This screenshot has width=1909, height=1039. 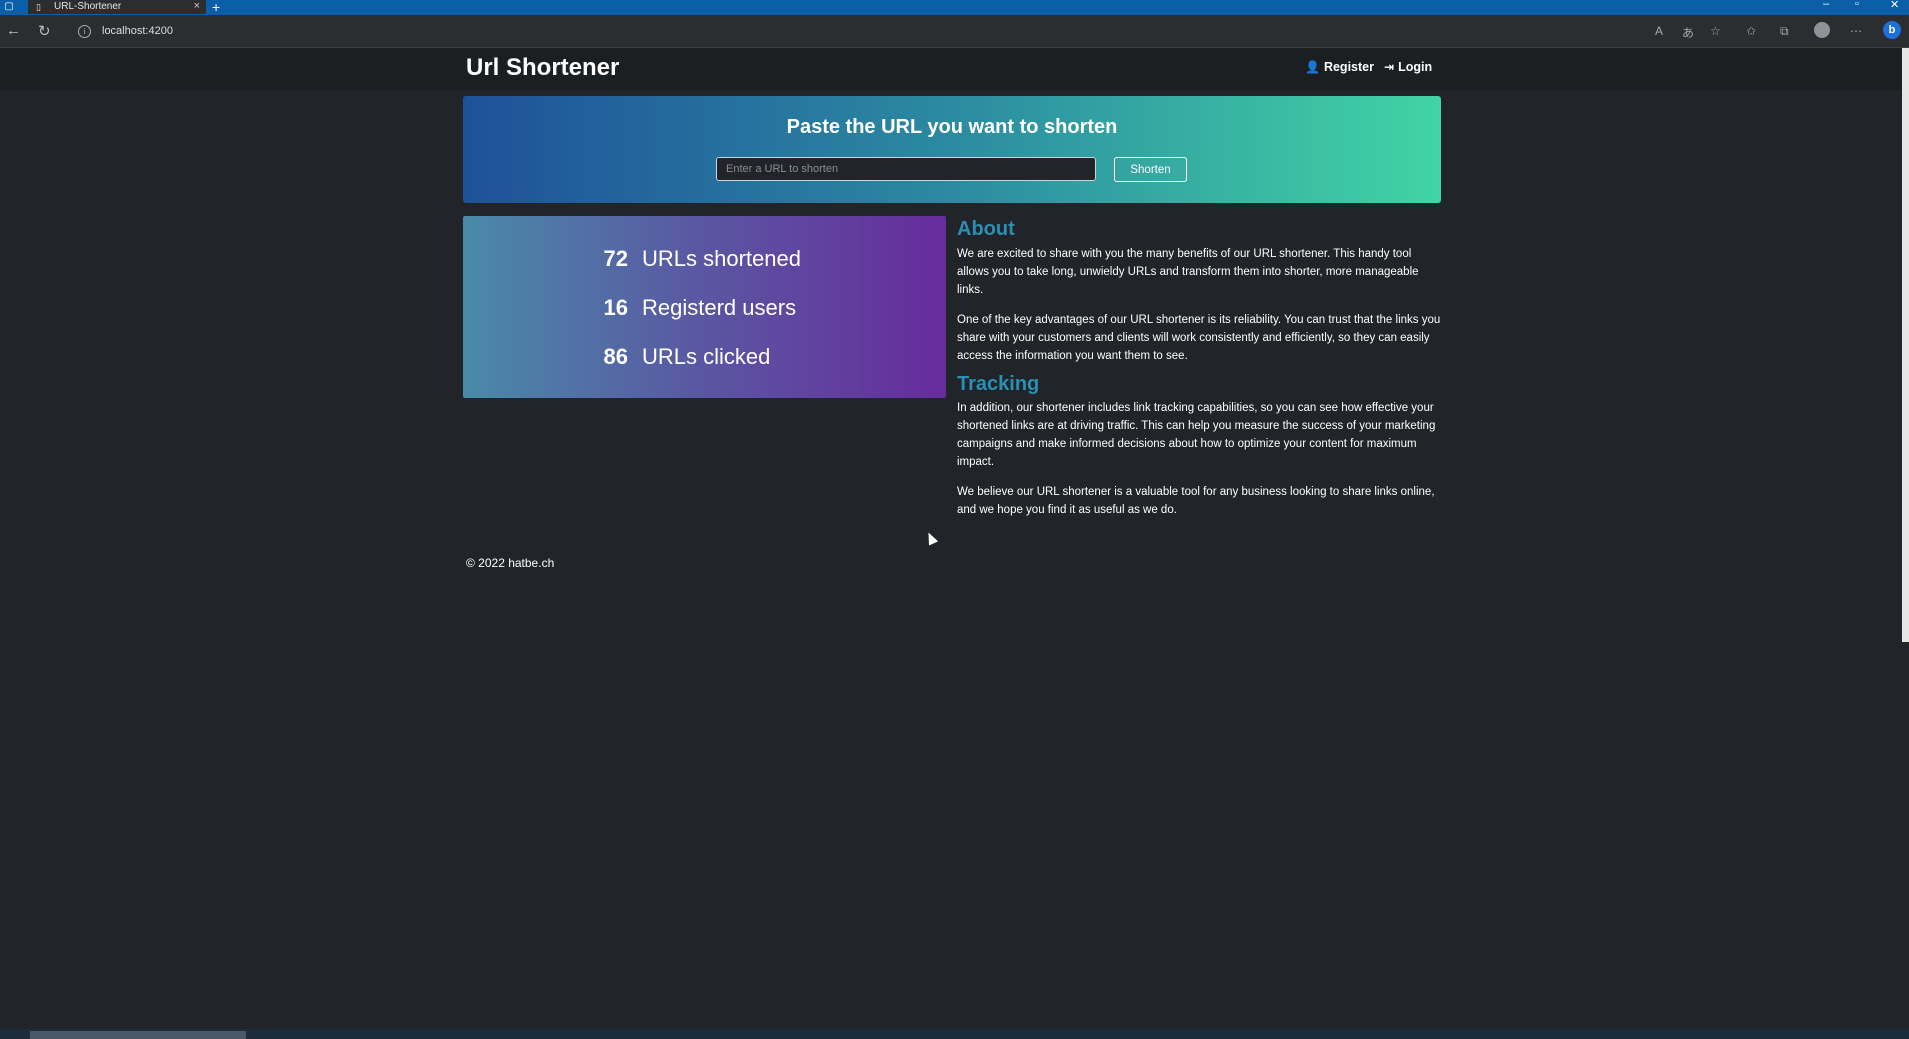 I want to click on new-tab-icon: +, so click(x=216, y=7).